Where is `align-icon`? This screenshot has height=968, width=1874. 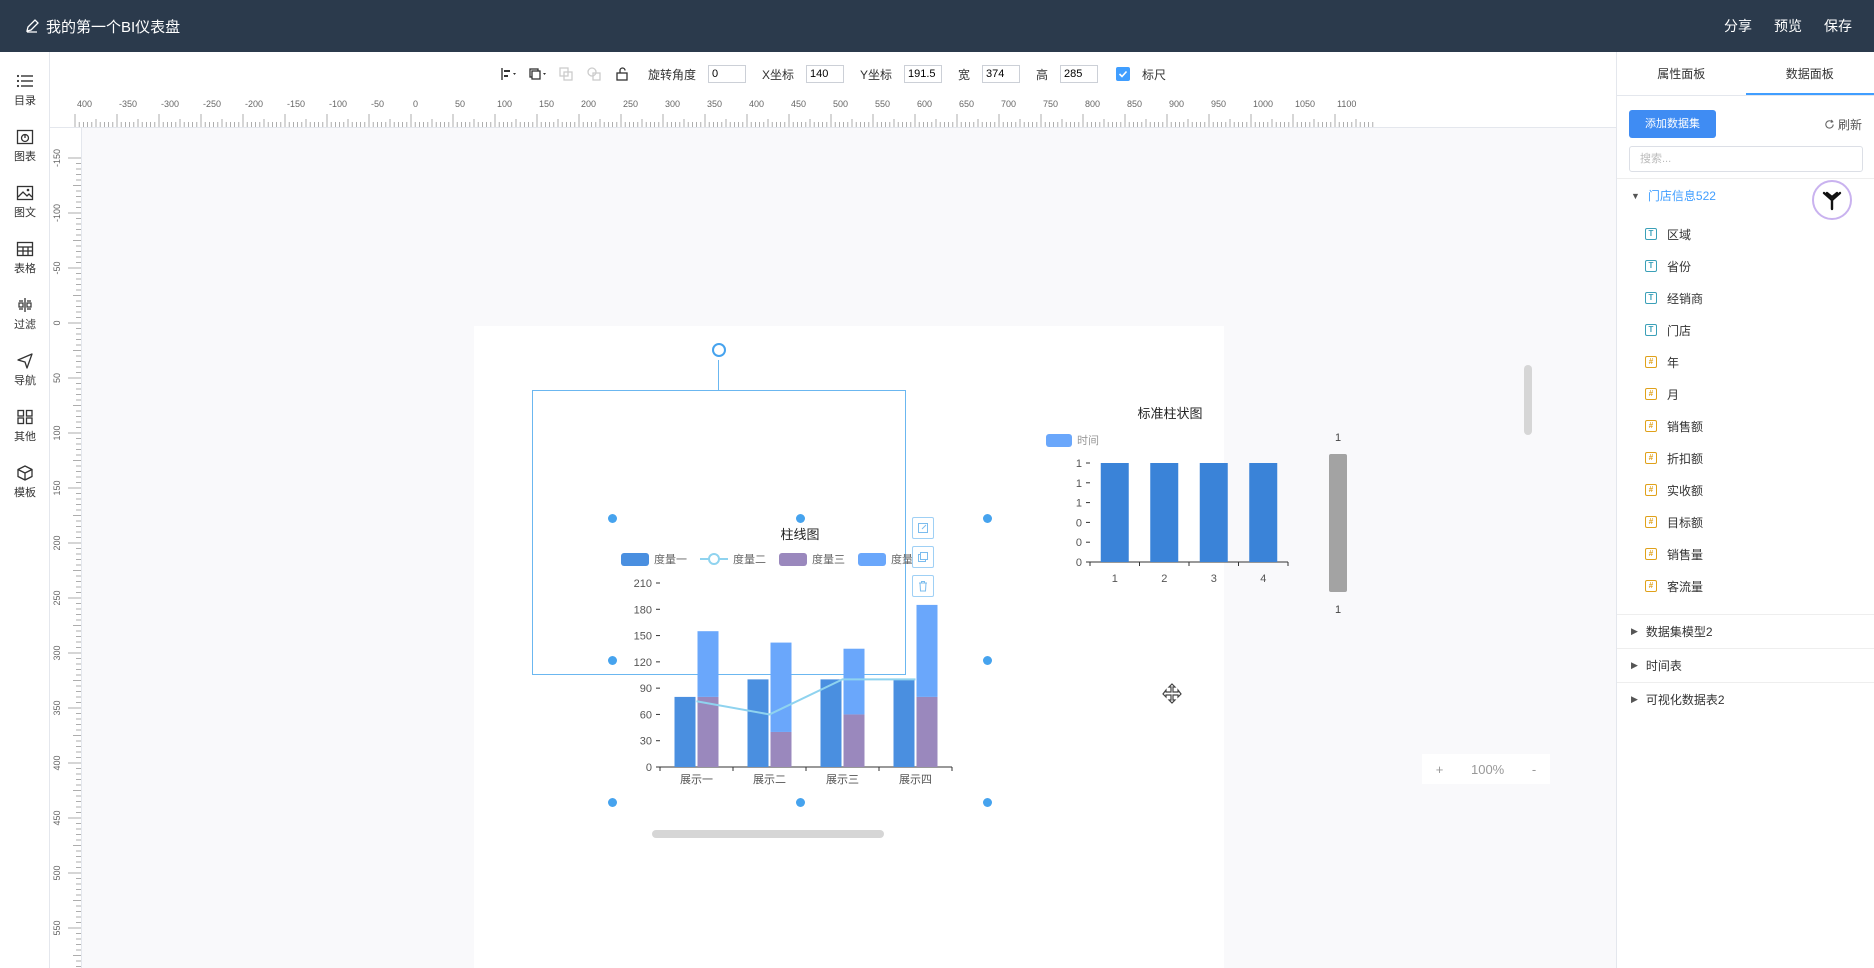
align-icon is located at coordinates (510, 74).